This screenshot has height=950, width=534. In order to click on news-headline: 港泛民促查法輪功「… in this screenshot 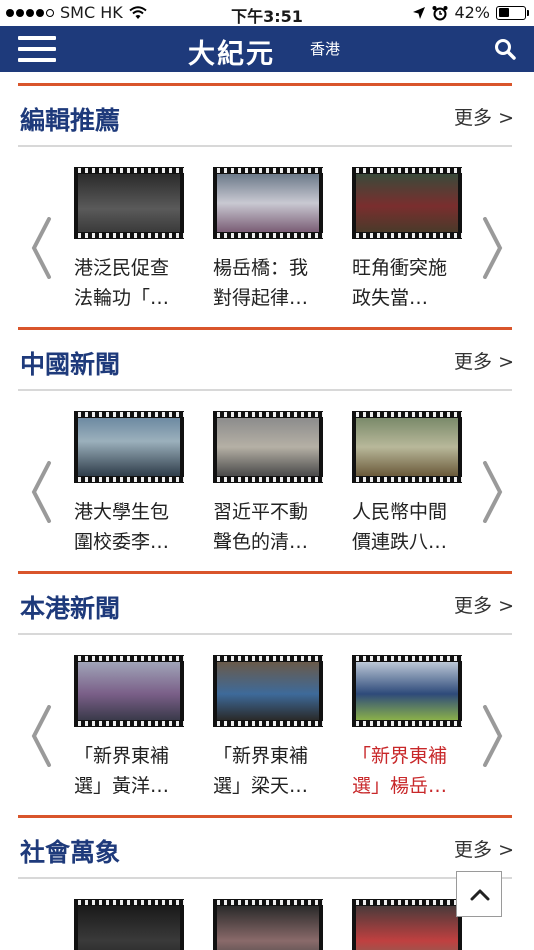, I will do `click(130, 283)`.